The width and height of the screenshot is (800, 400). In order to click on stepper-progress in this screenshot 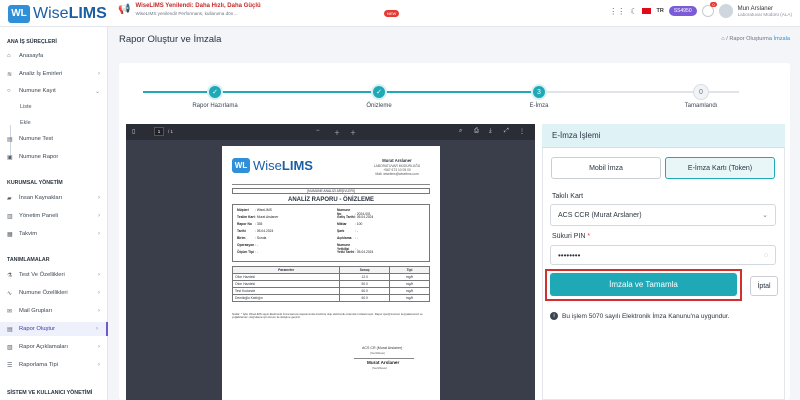, I will do `click(341, 92)`.